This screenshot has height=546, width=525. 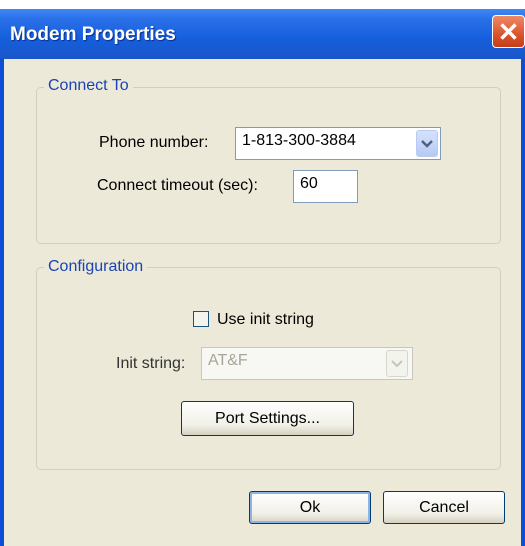 What do you see at coordinates (299, 140) in the screenshot?
I see `phone-number-value: 1-813-300-3884` at bounding box center [299, 140].